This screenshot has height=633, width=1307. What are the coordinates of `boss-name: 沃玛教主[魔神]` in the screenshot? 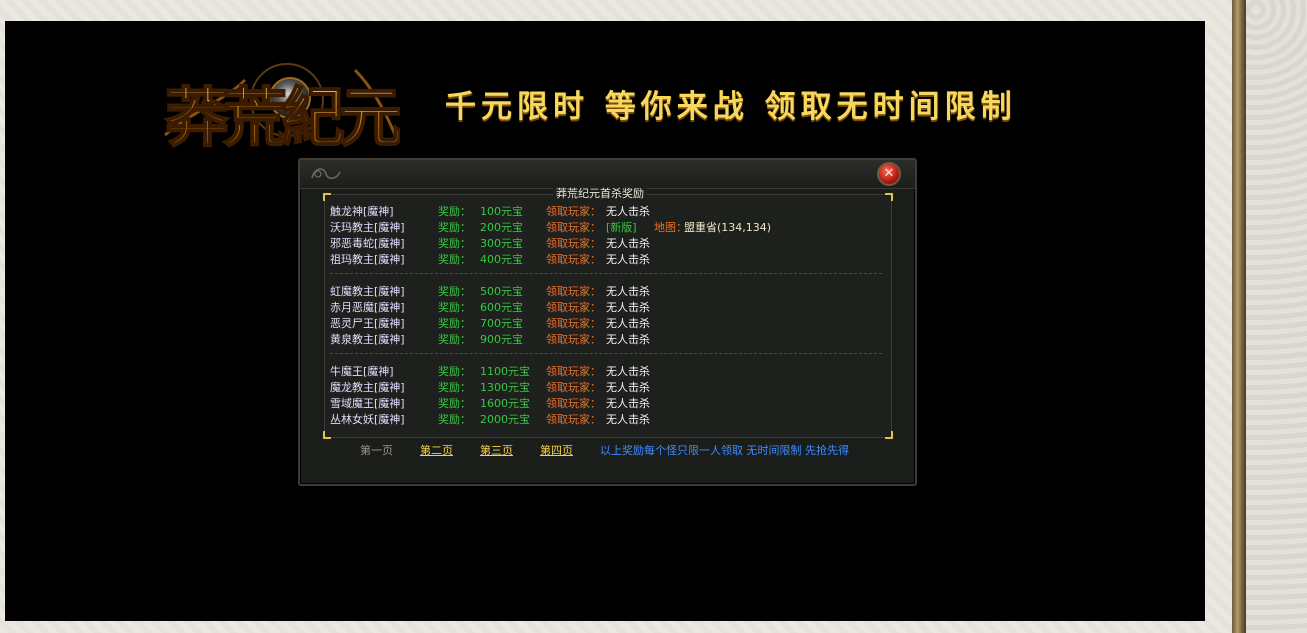 It's located at (367, 227).